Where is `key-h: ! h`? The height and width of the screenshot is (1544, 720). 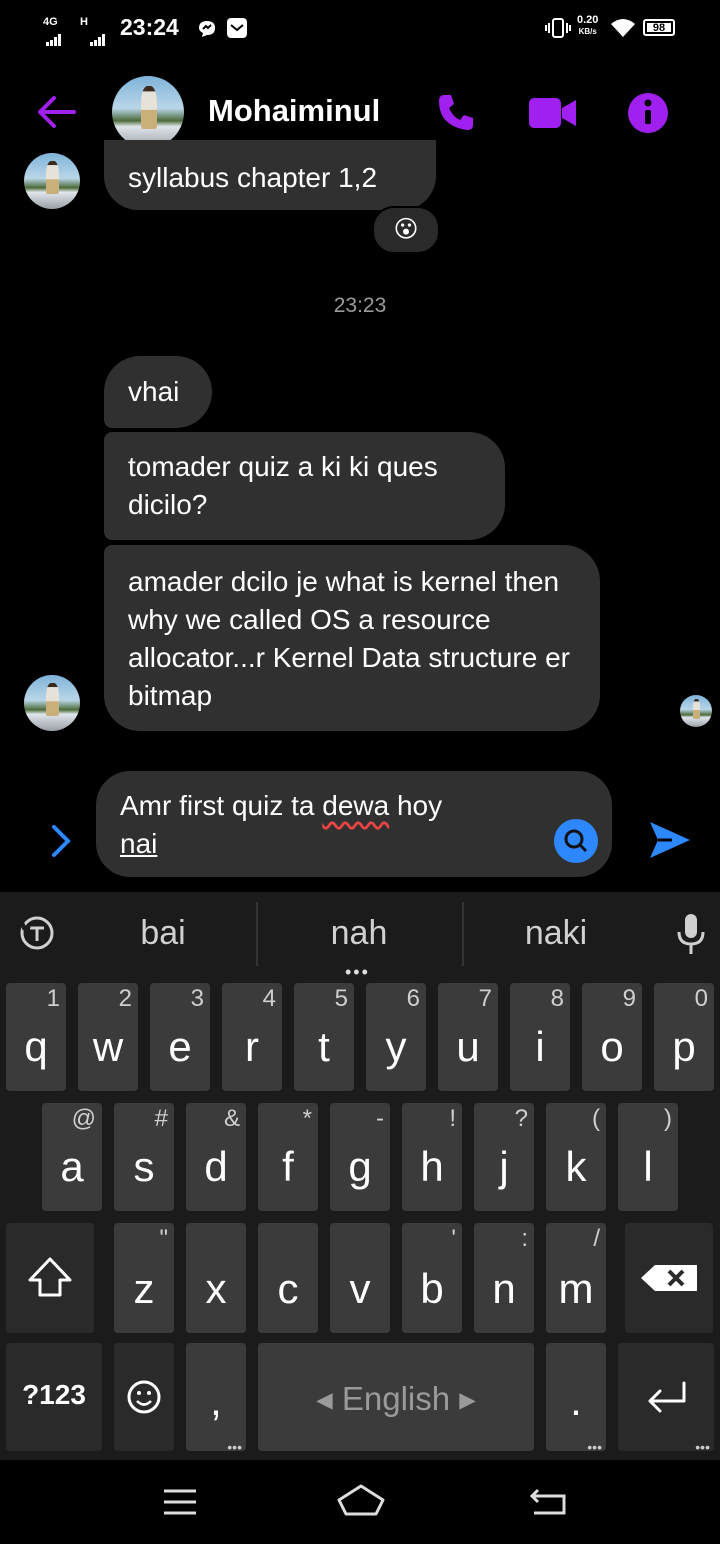 key-h: ! h is located at coordinates (432, 1157).